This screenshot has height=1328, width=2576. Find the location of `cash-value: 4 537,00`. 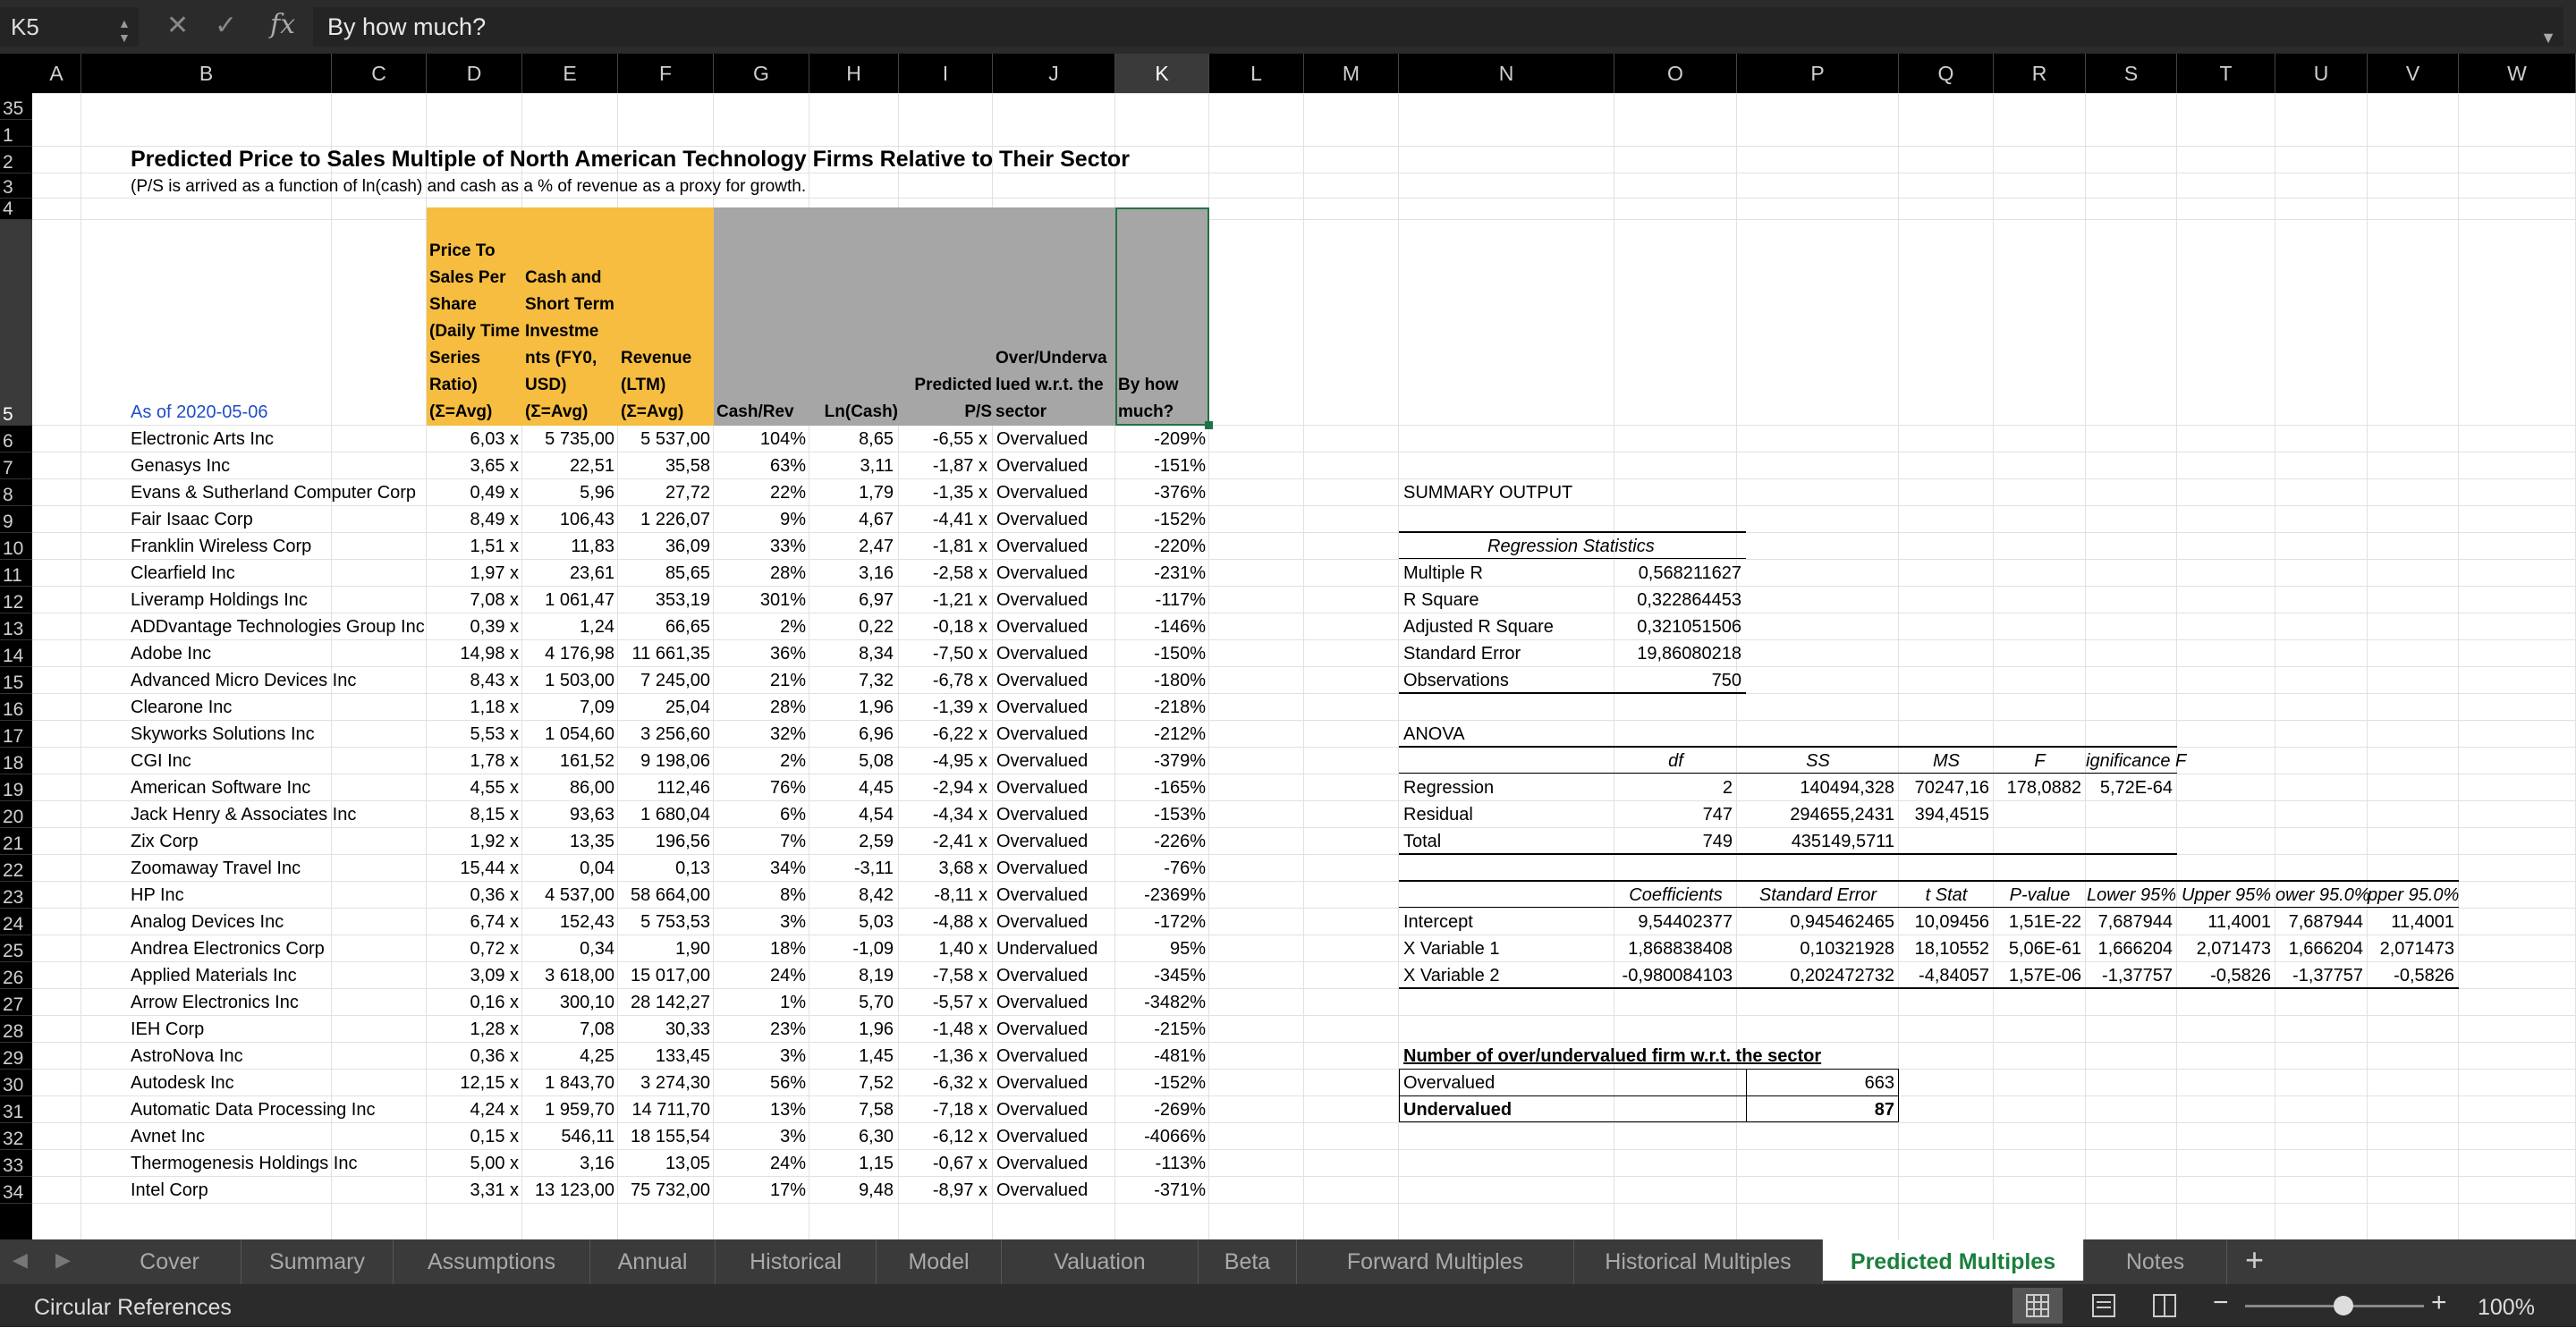

cash-value: 4 537,00 is located at coordinates (579, 895).